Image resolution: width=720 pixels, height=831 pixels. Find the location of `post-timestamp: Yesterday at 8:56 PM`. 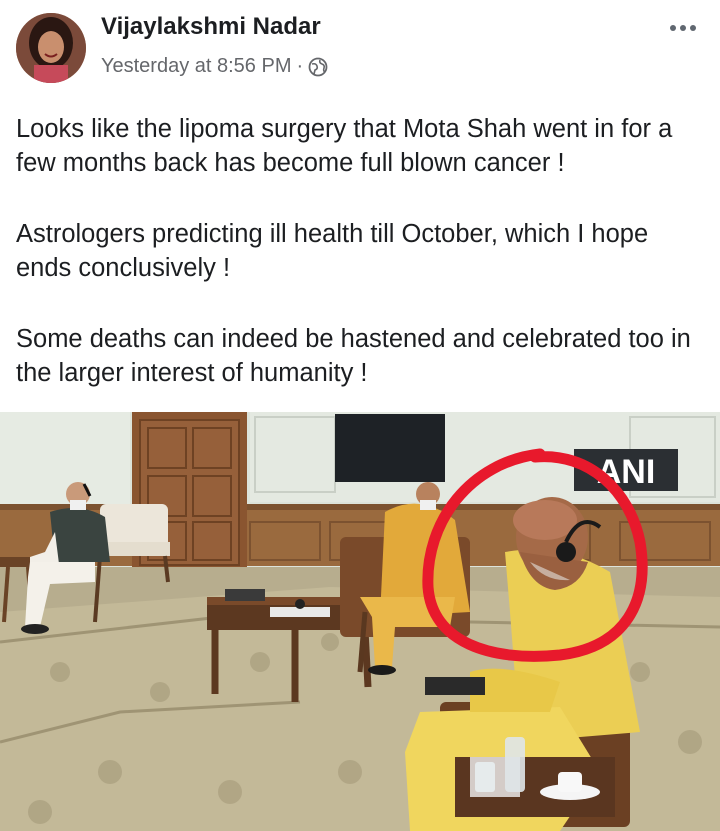

post-timestamp: Yesterday at 8:56 PM is located at coordinates (196, 66).